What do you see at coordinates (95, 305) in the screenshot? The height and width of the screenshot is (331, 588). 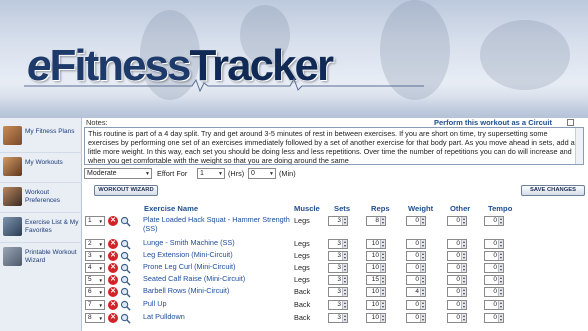 I see `order-select: 7 ▼` at bounding box center [95, 305].